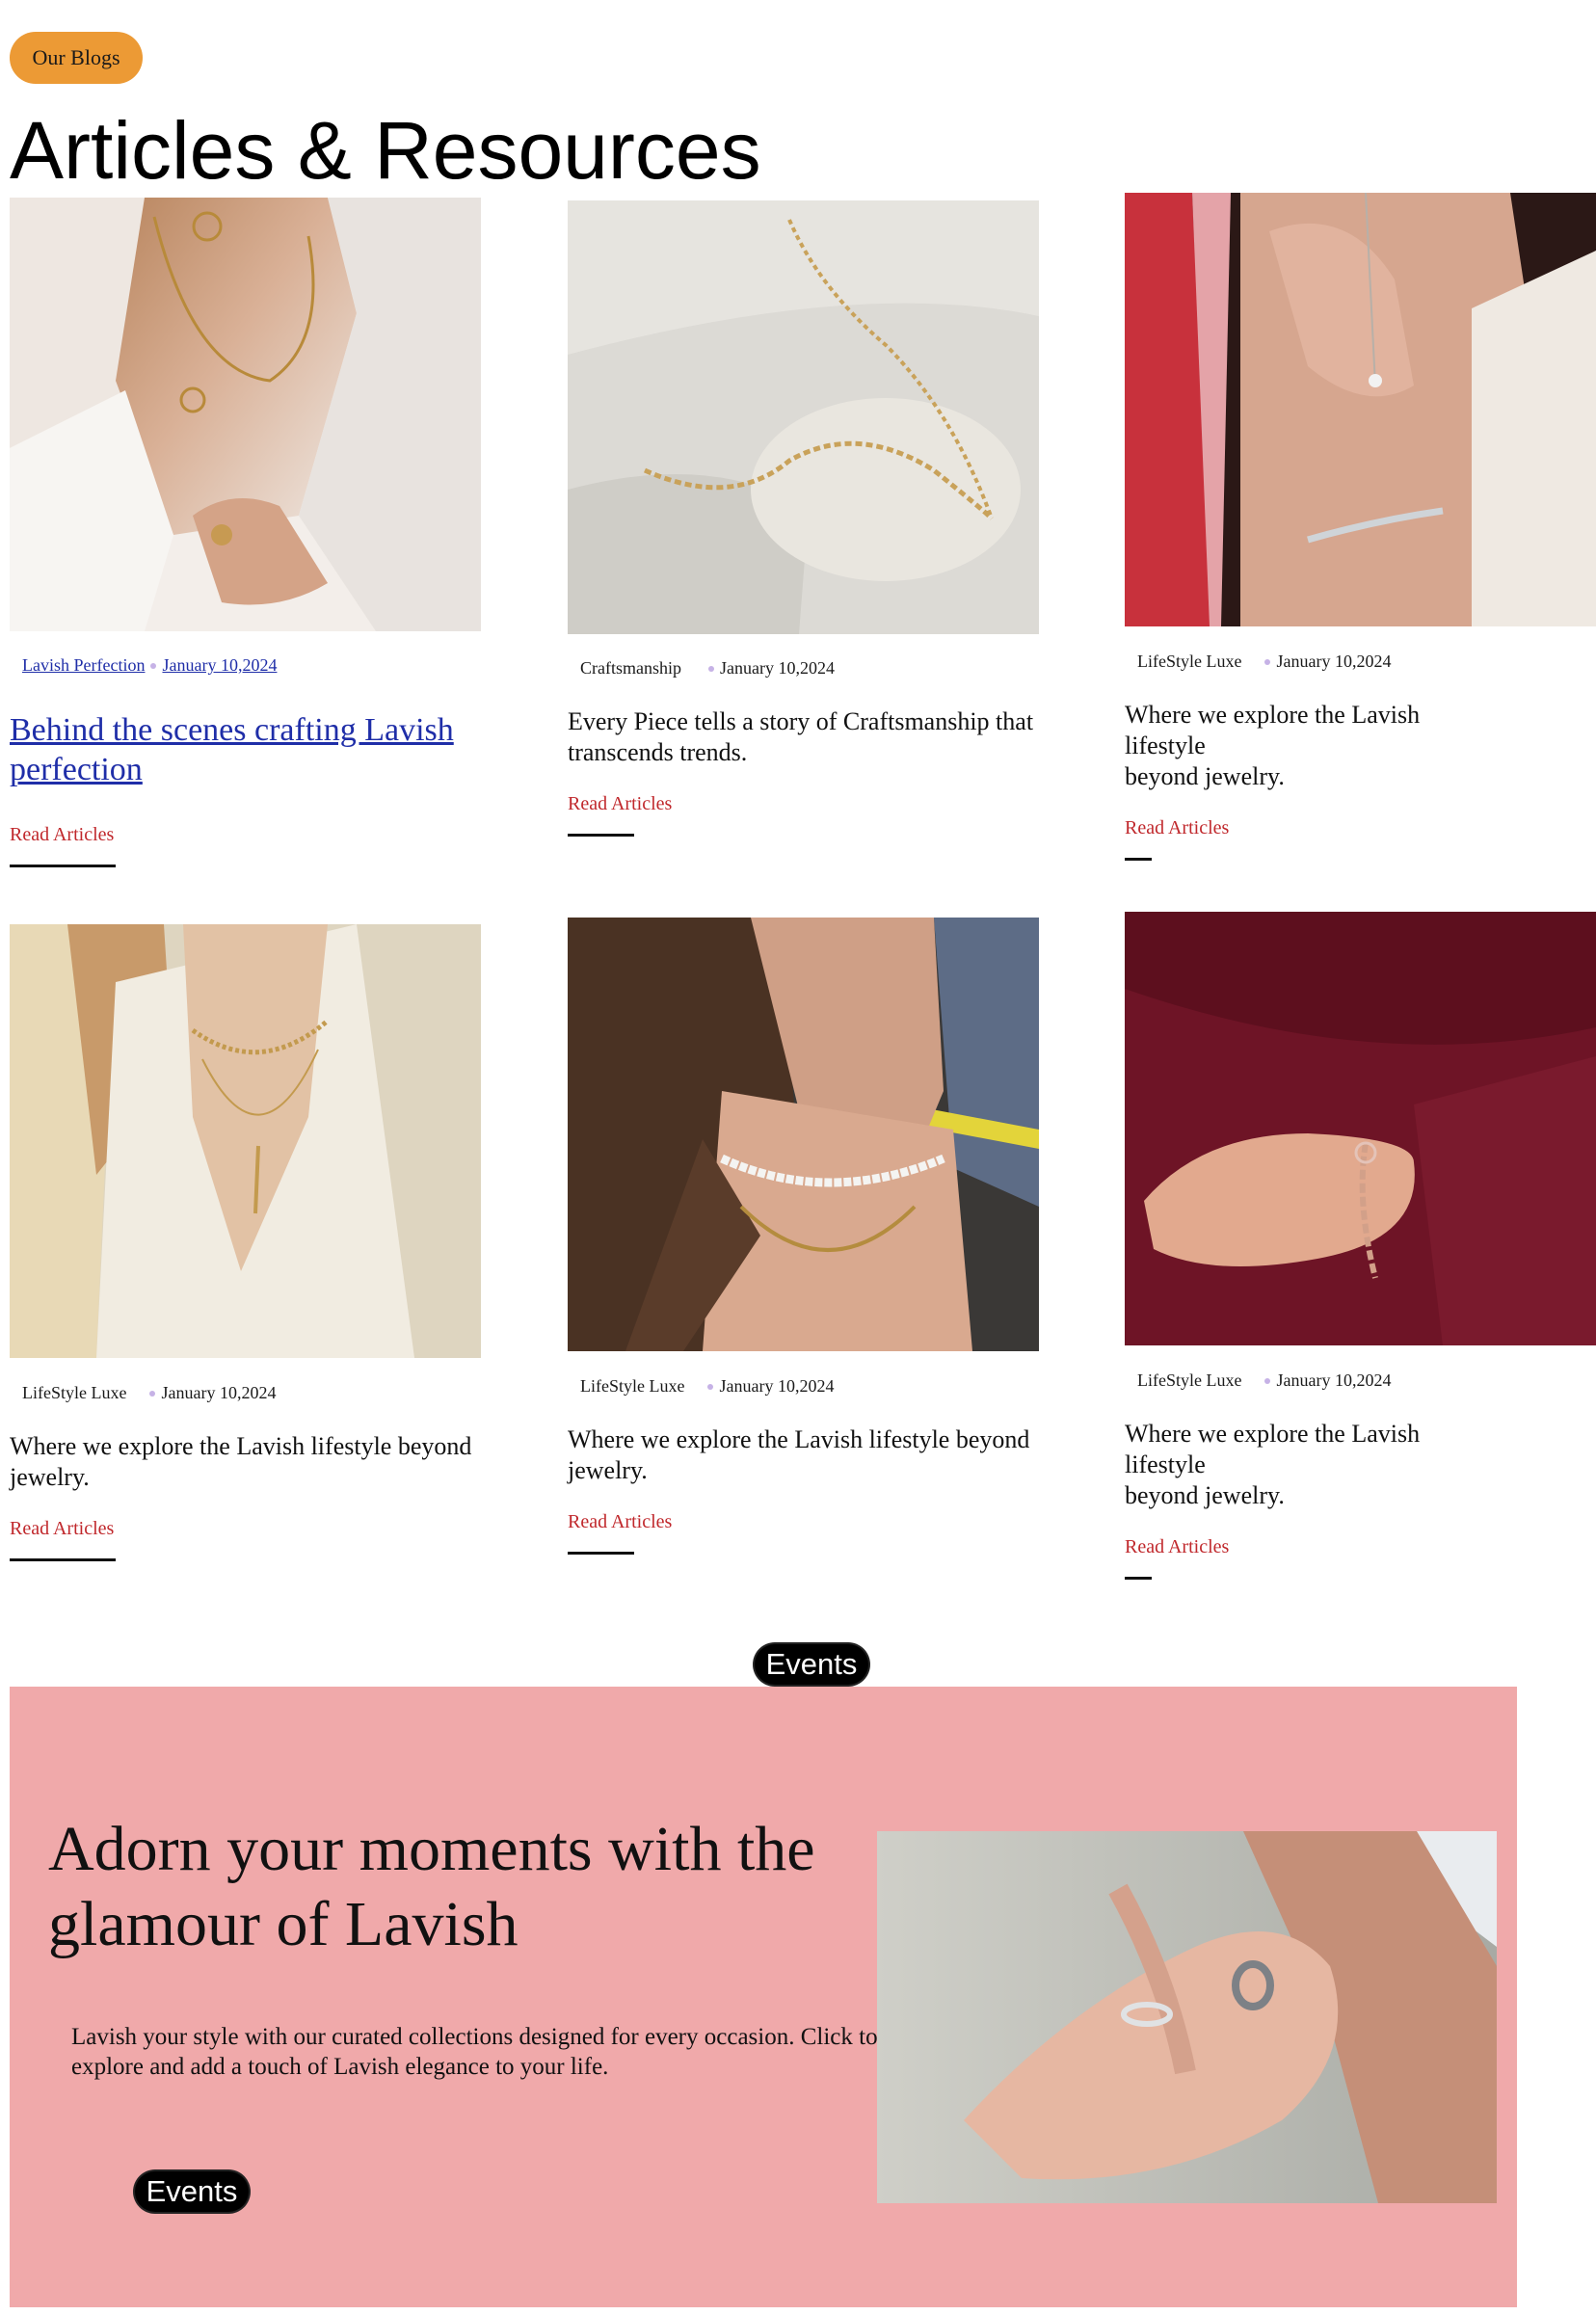 This screenshot has width=1596, height=2315. I want to click on gold-chain-on-fabric-photo, so click(803, 417).